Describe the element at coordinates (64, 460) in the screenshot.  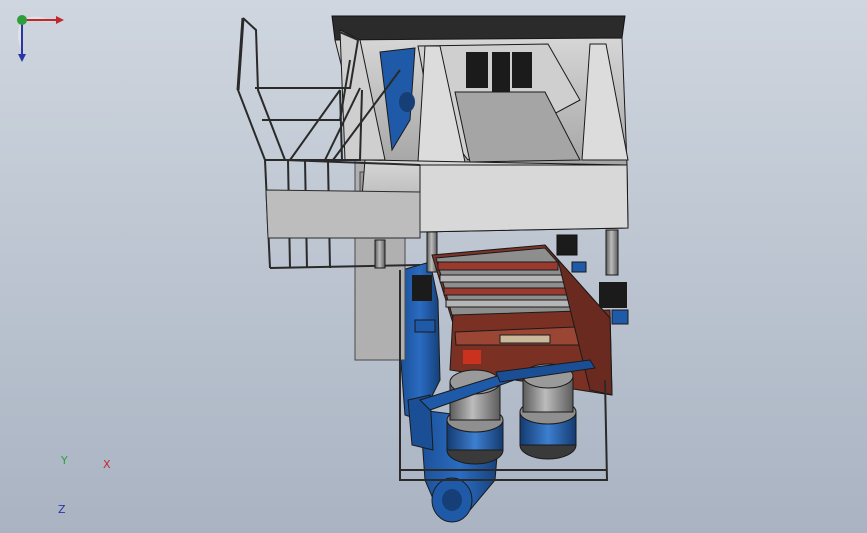
I see `y-axis-label: Y` at that location.